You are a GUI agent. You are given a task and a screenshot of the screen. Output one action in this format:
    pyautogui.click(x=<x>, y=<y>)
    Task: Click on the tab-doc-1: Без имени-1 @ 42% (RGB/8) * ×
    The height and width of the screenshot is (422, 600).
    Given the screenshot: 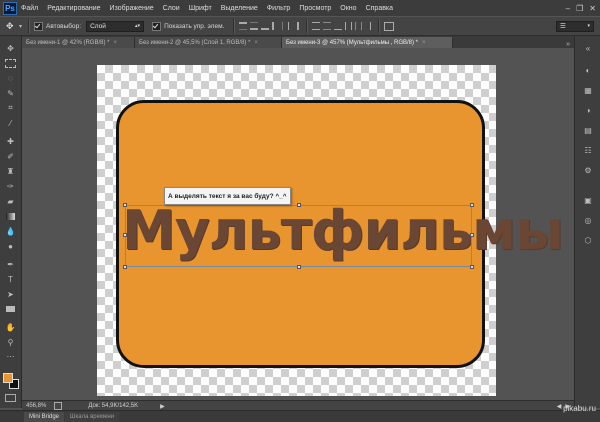 What is the action you would take?
    pyautogui.click(x=78, y=42)
    